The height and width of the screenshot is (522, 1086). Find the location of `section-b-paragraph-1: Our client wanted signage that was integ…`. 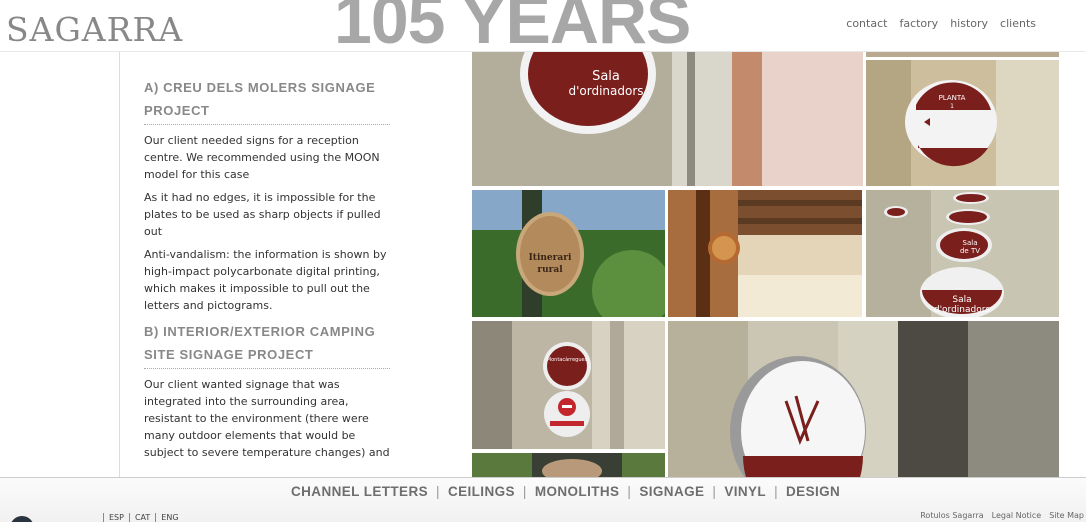

section-b-paragraph-1: Our client wanted signage that was integ… is located at coordinates (267, 418).